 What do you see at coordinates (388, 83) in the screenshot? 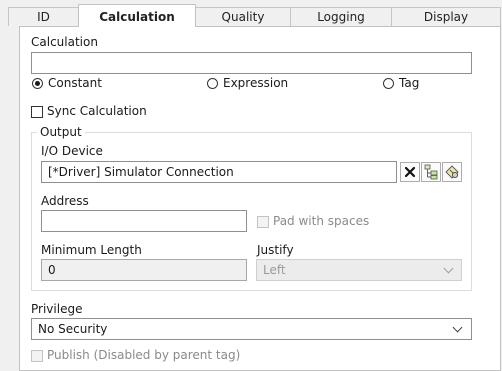
I see `tag-radio` at bounding box center [388, 83].